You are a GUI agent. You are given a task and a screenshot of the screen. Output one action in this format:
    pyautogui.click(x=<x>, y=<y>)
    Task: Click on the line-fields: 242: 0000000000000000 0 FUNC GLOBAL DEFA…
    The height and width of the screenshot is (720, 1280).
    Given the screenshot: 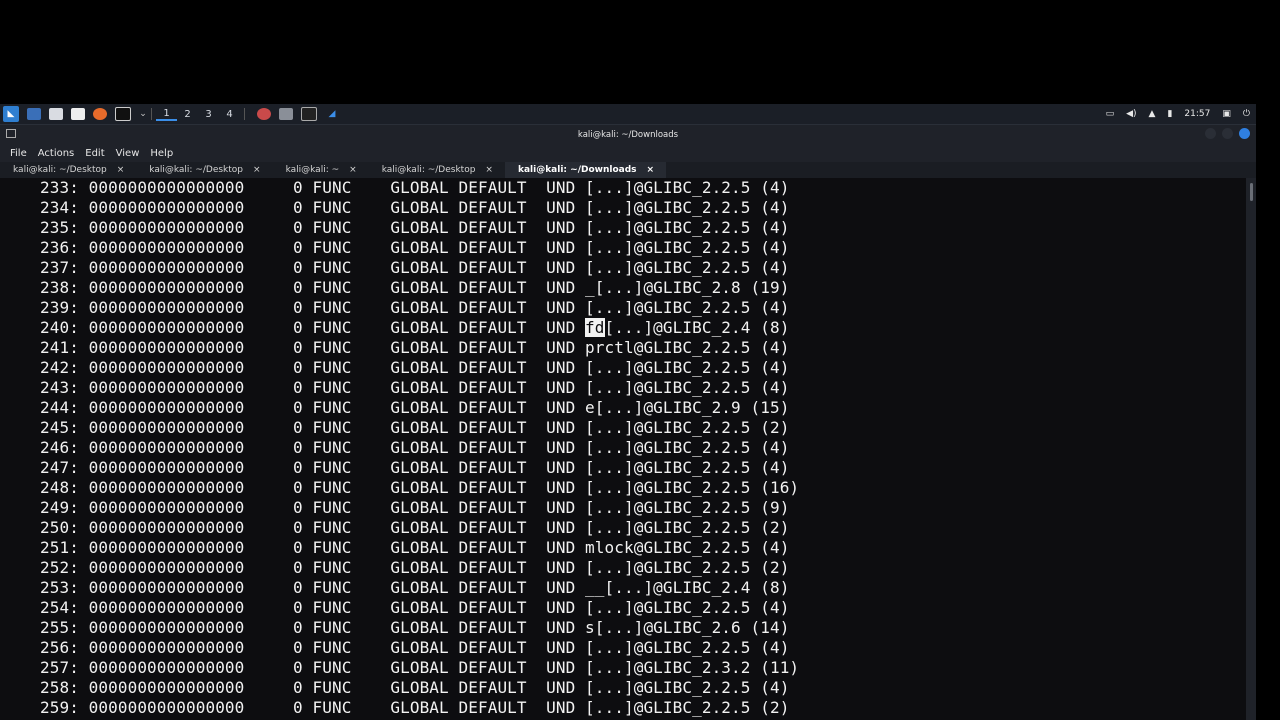 What is the action you would take?
    pyautogui.click(x=313, y=367)
    